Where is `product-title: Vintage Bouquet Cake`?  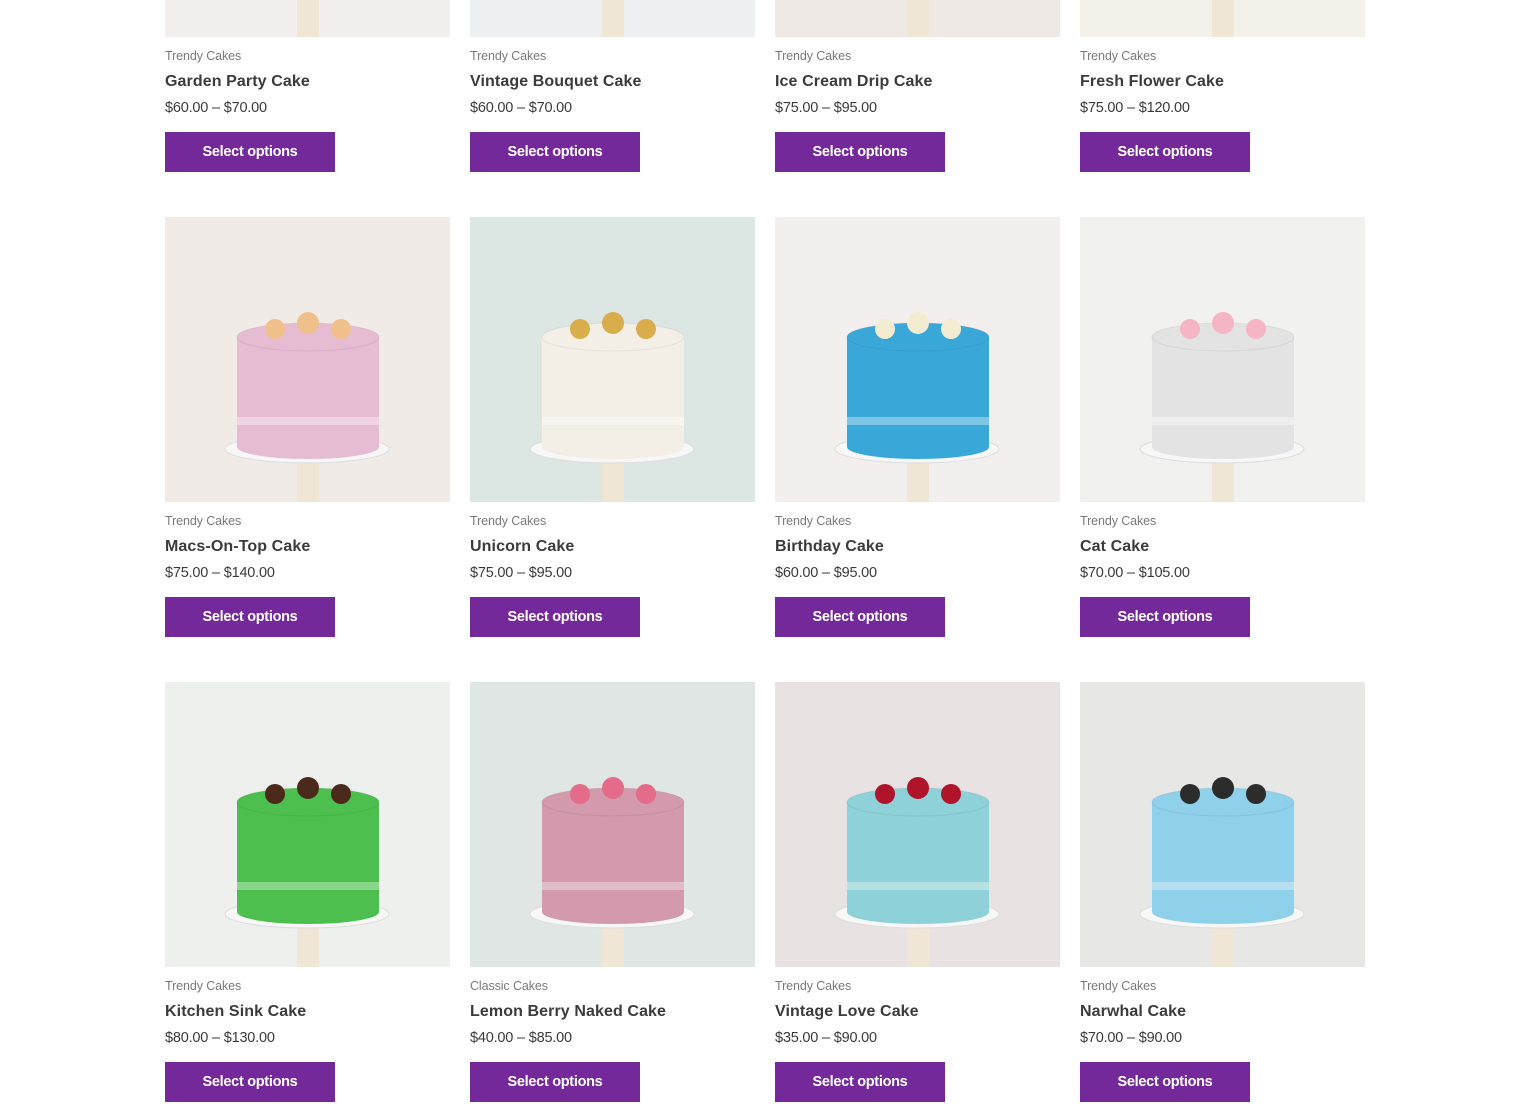
product-title: Vintage Bouquet Cake is located at coordinates (556, 82).